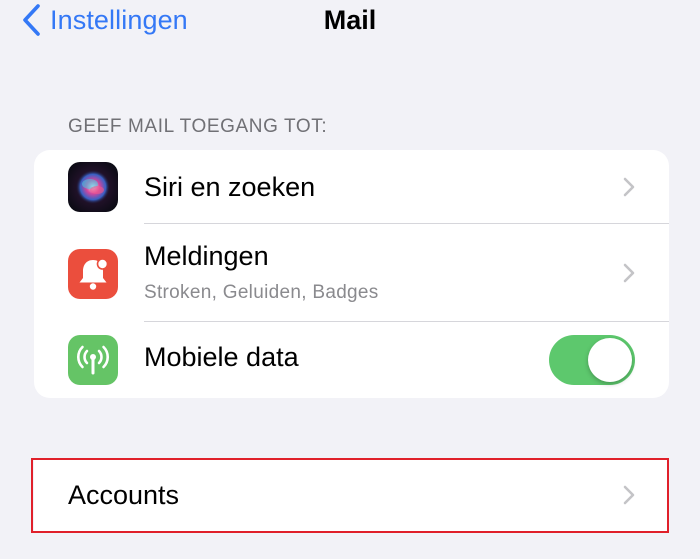 This screenshot has width=700, height=559. I want to click on accounts-row: Accounts, so click(351, 495).